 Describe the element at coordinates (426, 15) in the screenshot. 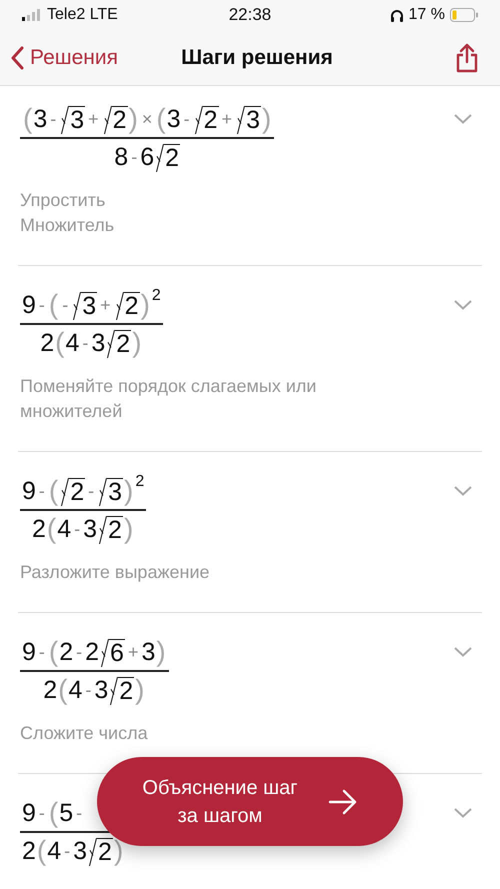

I see `battery-percent: 17 %` at that location.